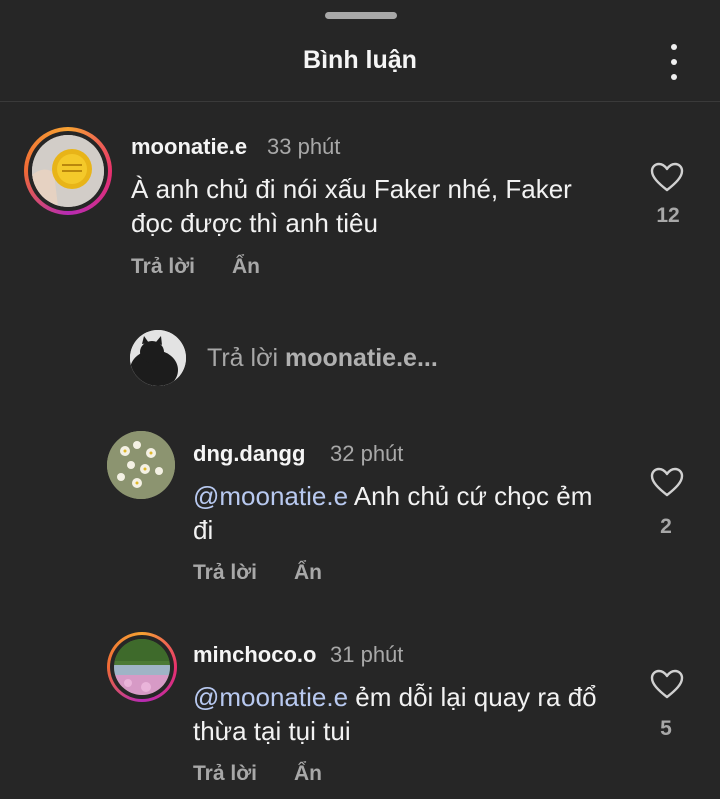  What do you see at coordinates (254, 655) in the screenshot?
I see `comment-username: minchoco.o` at bounding box center [254, 655].